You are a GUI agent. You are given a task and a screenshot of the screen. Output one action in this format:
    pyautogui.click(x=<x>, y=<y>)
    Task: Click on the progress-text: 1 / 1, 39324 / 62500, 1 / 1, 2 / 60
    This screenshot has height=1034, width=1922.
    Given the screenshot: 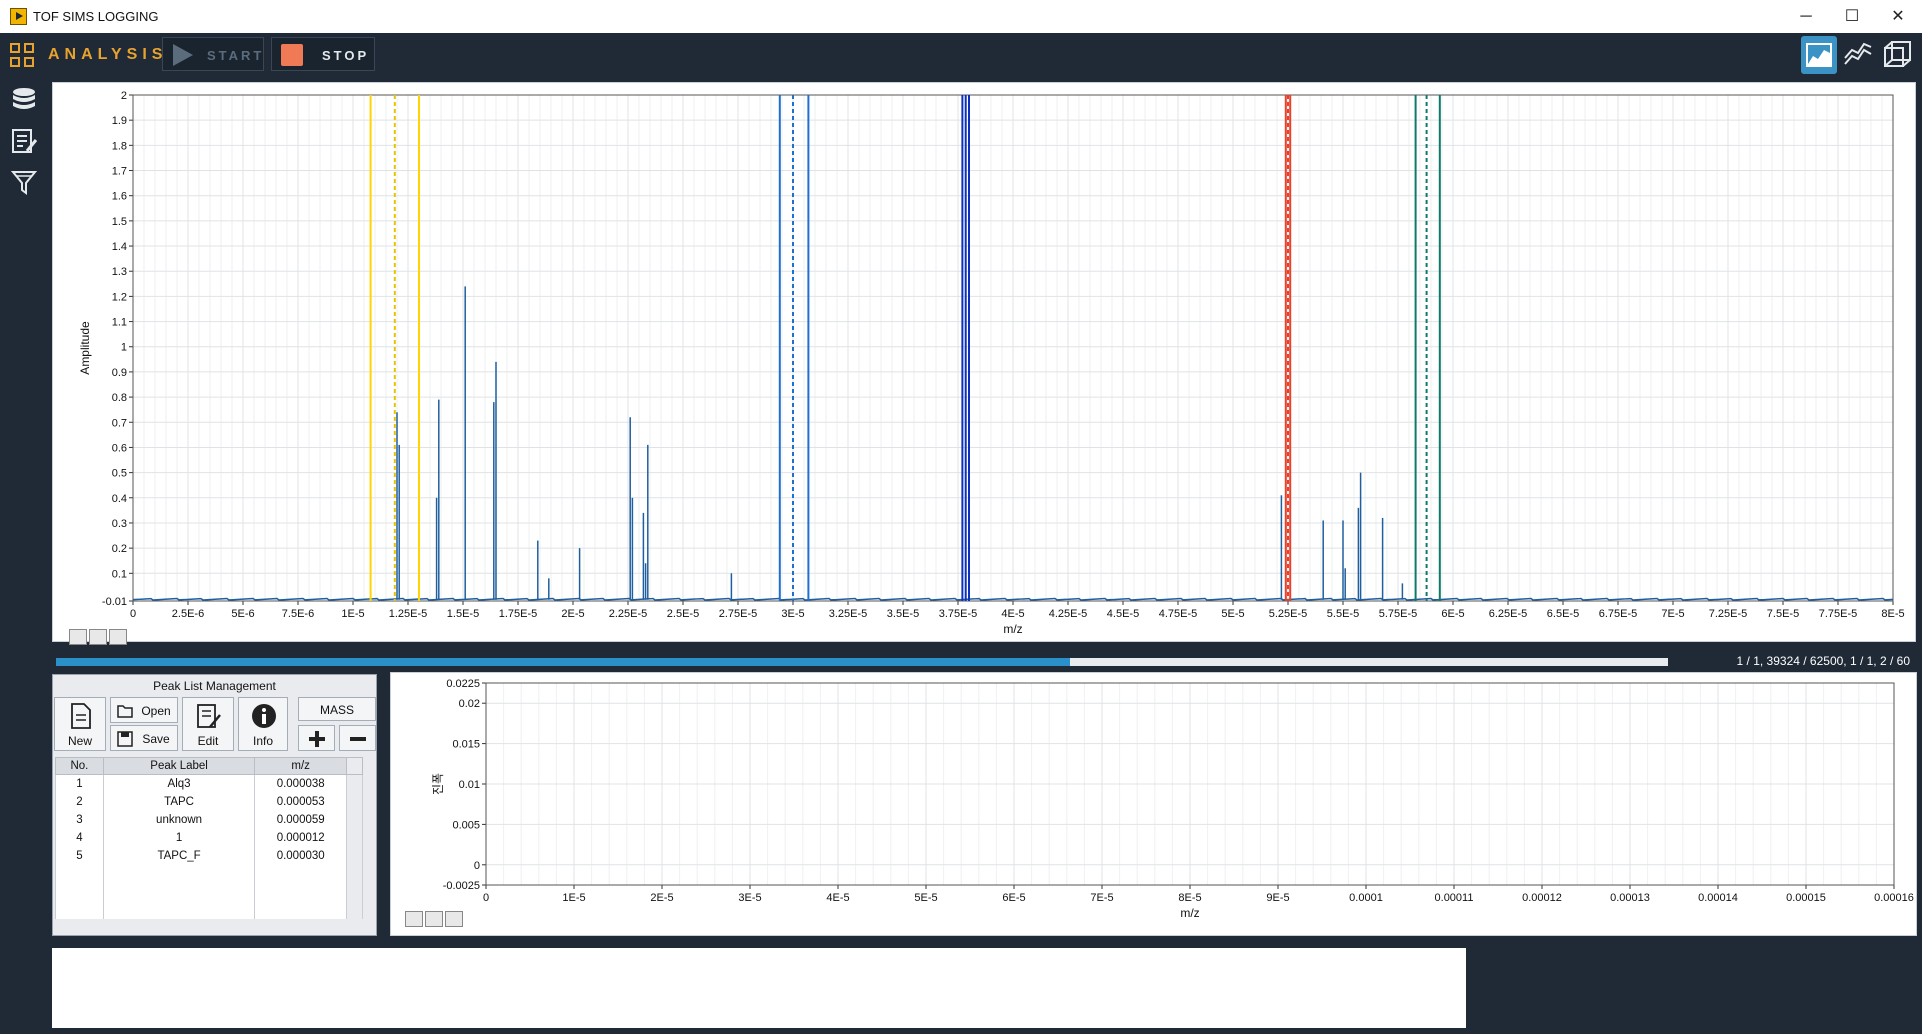 What is the action you would take?
    pyautogui.click(x=1823, y=661)
    